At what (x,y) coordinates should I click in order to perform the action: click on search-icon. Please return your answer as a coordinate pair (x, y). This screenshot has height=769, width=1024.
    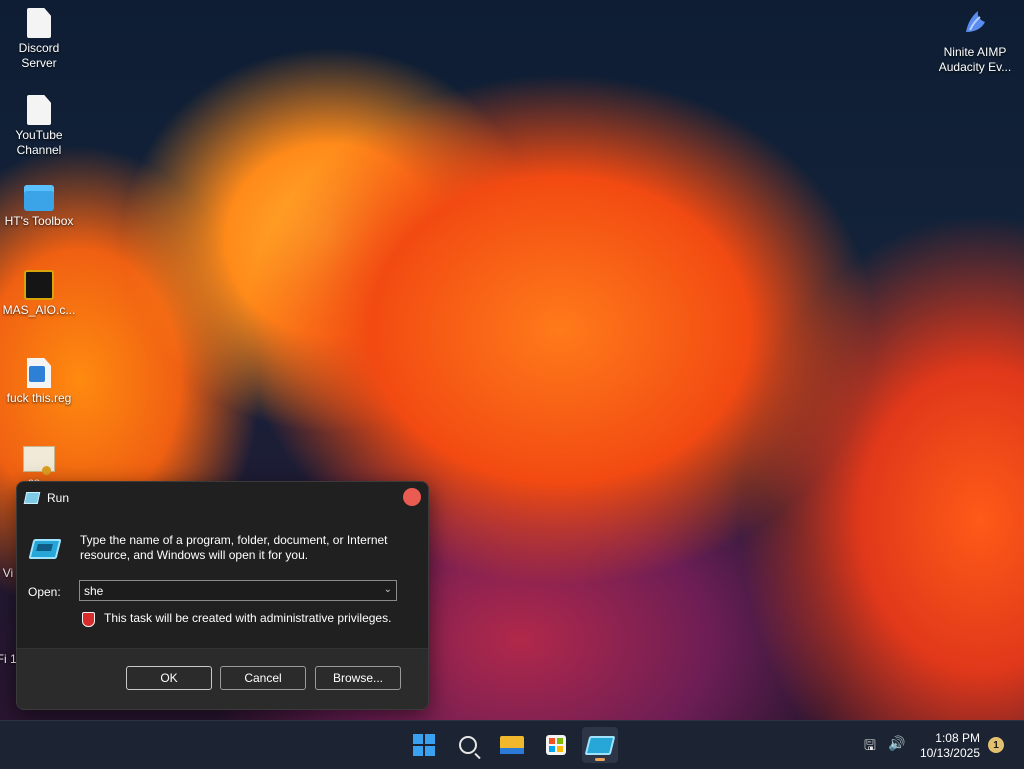
    Looking at the image, I should click on (468, 745).